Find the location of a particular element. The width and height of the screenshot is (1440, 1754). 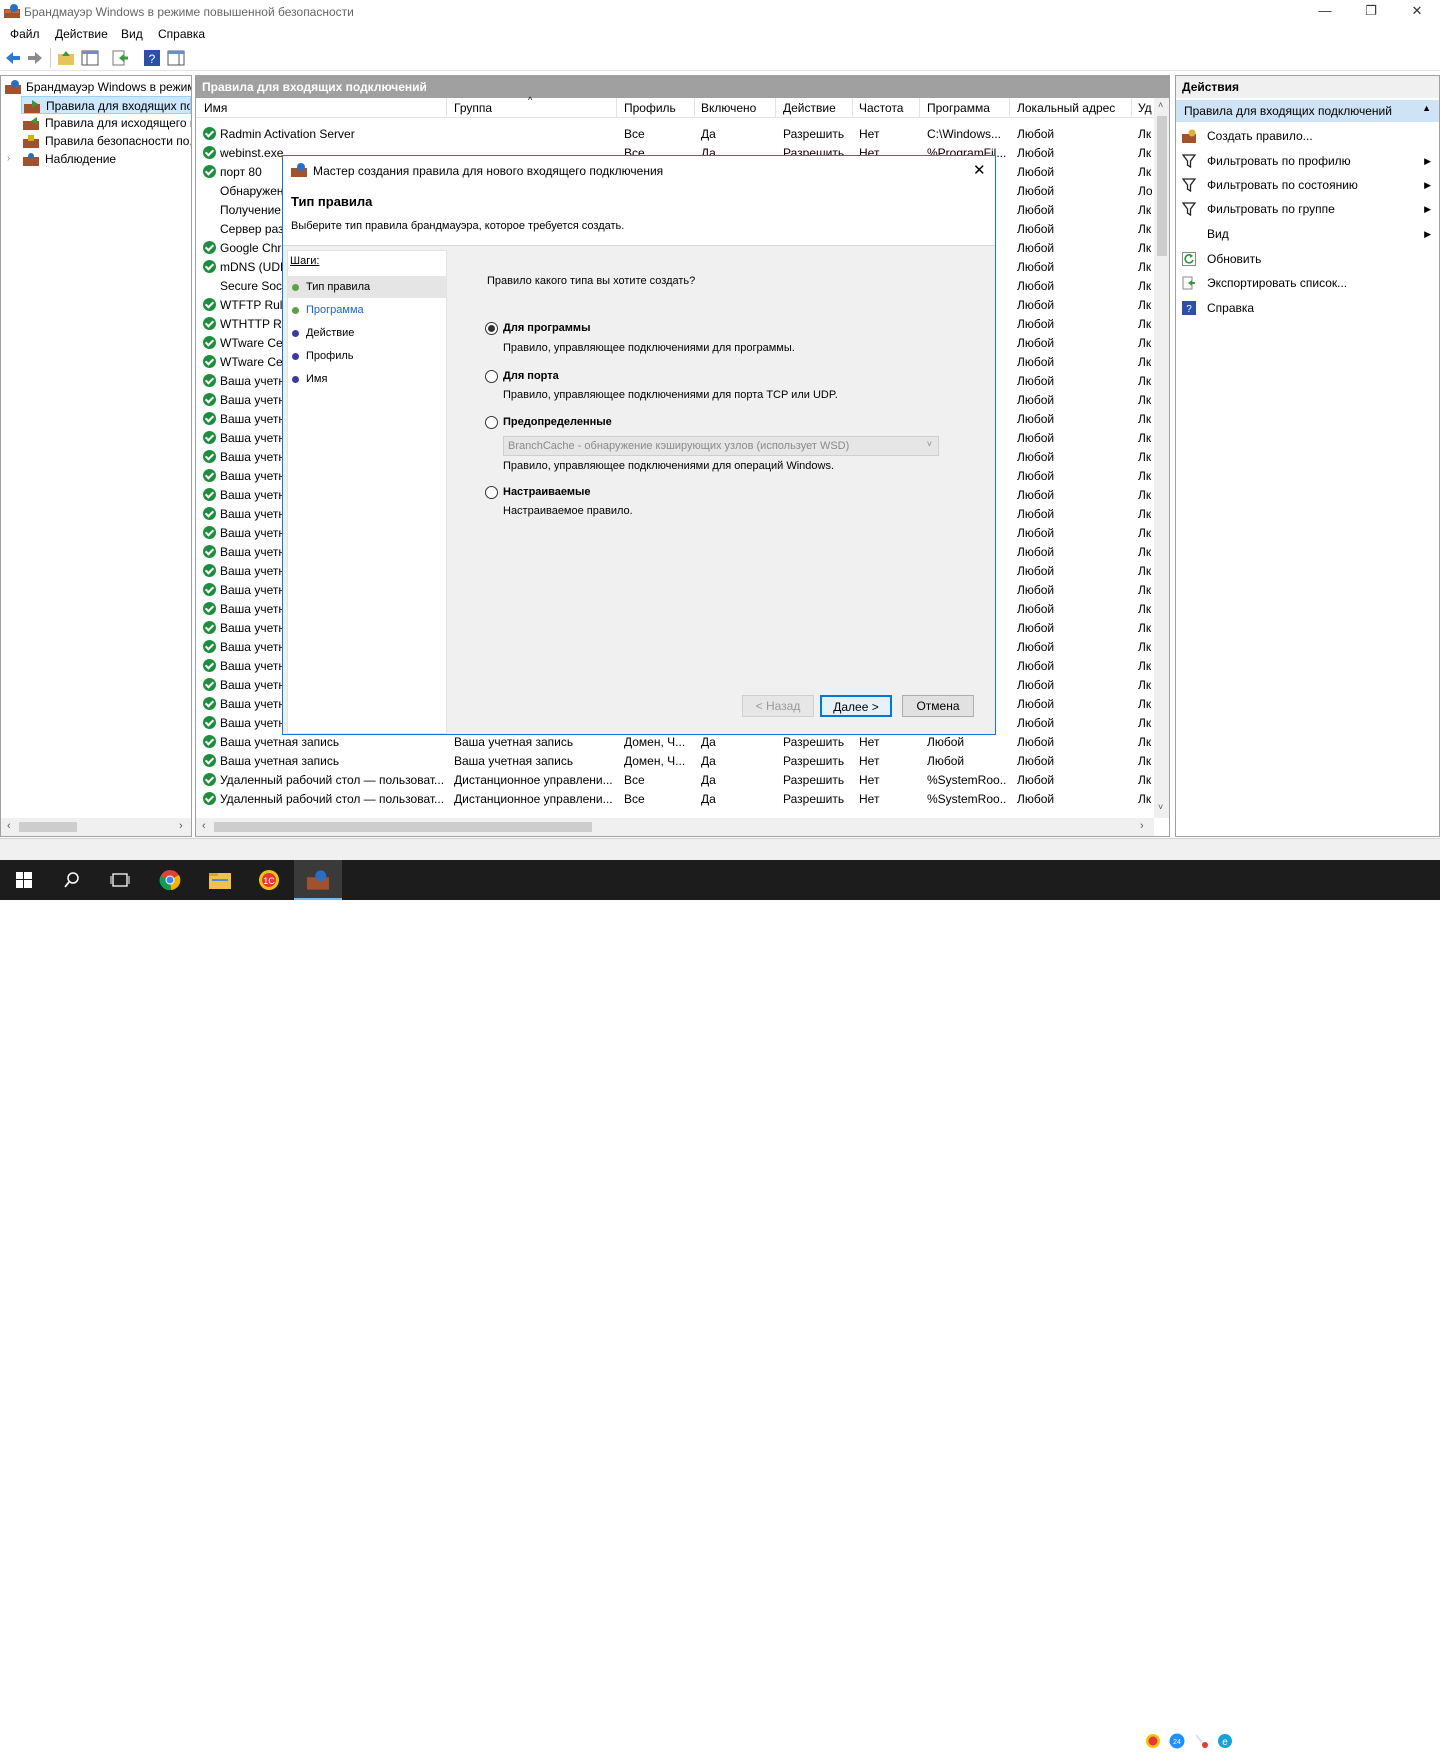

network-icon is located at coordinates (1250, 1741).